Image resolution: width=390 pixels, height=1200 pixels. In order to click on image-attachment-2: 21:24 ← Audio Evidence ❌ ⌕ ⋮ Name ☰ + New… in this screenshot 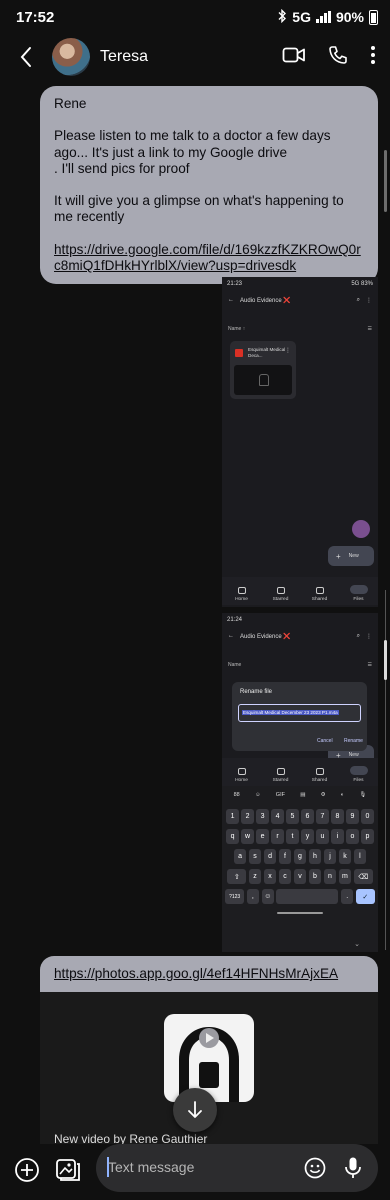, I will do `click(300, 782)`.